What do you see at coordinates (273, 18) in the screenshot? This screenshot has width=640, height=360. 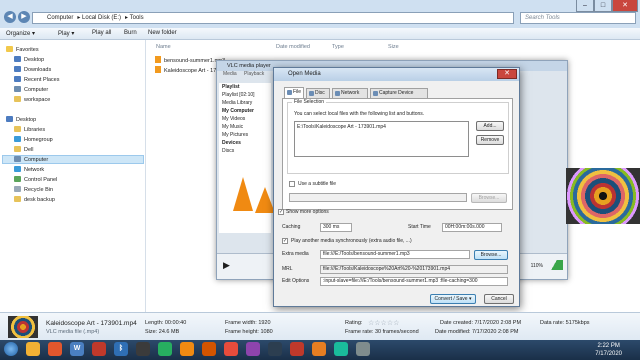 I see `address-bar: Computer ▸ Local Disk (E:) ▸ Tools` at bounding box center [273, 18].